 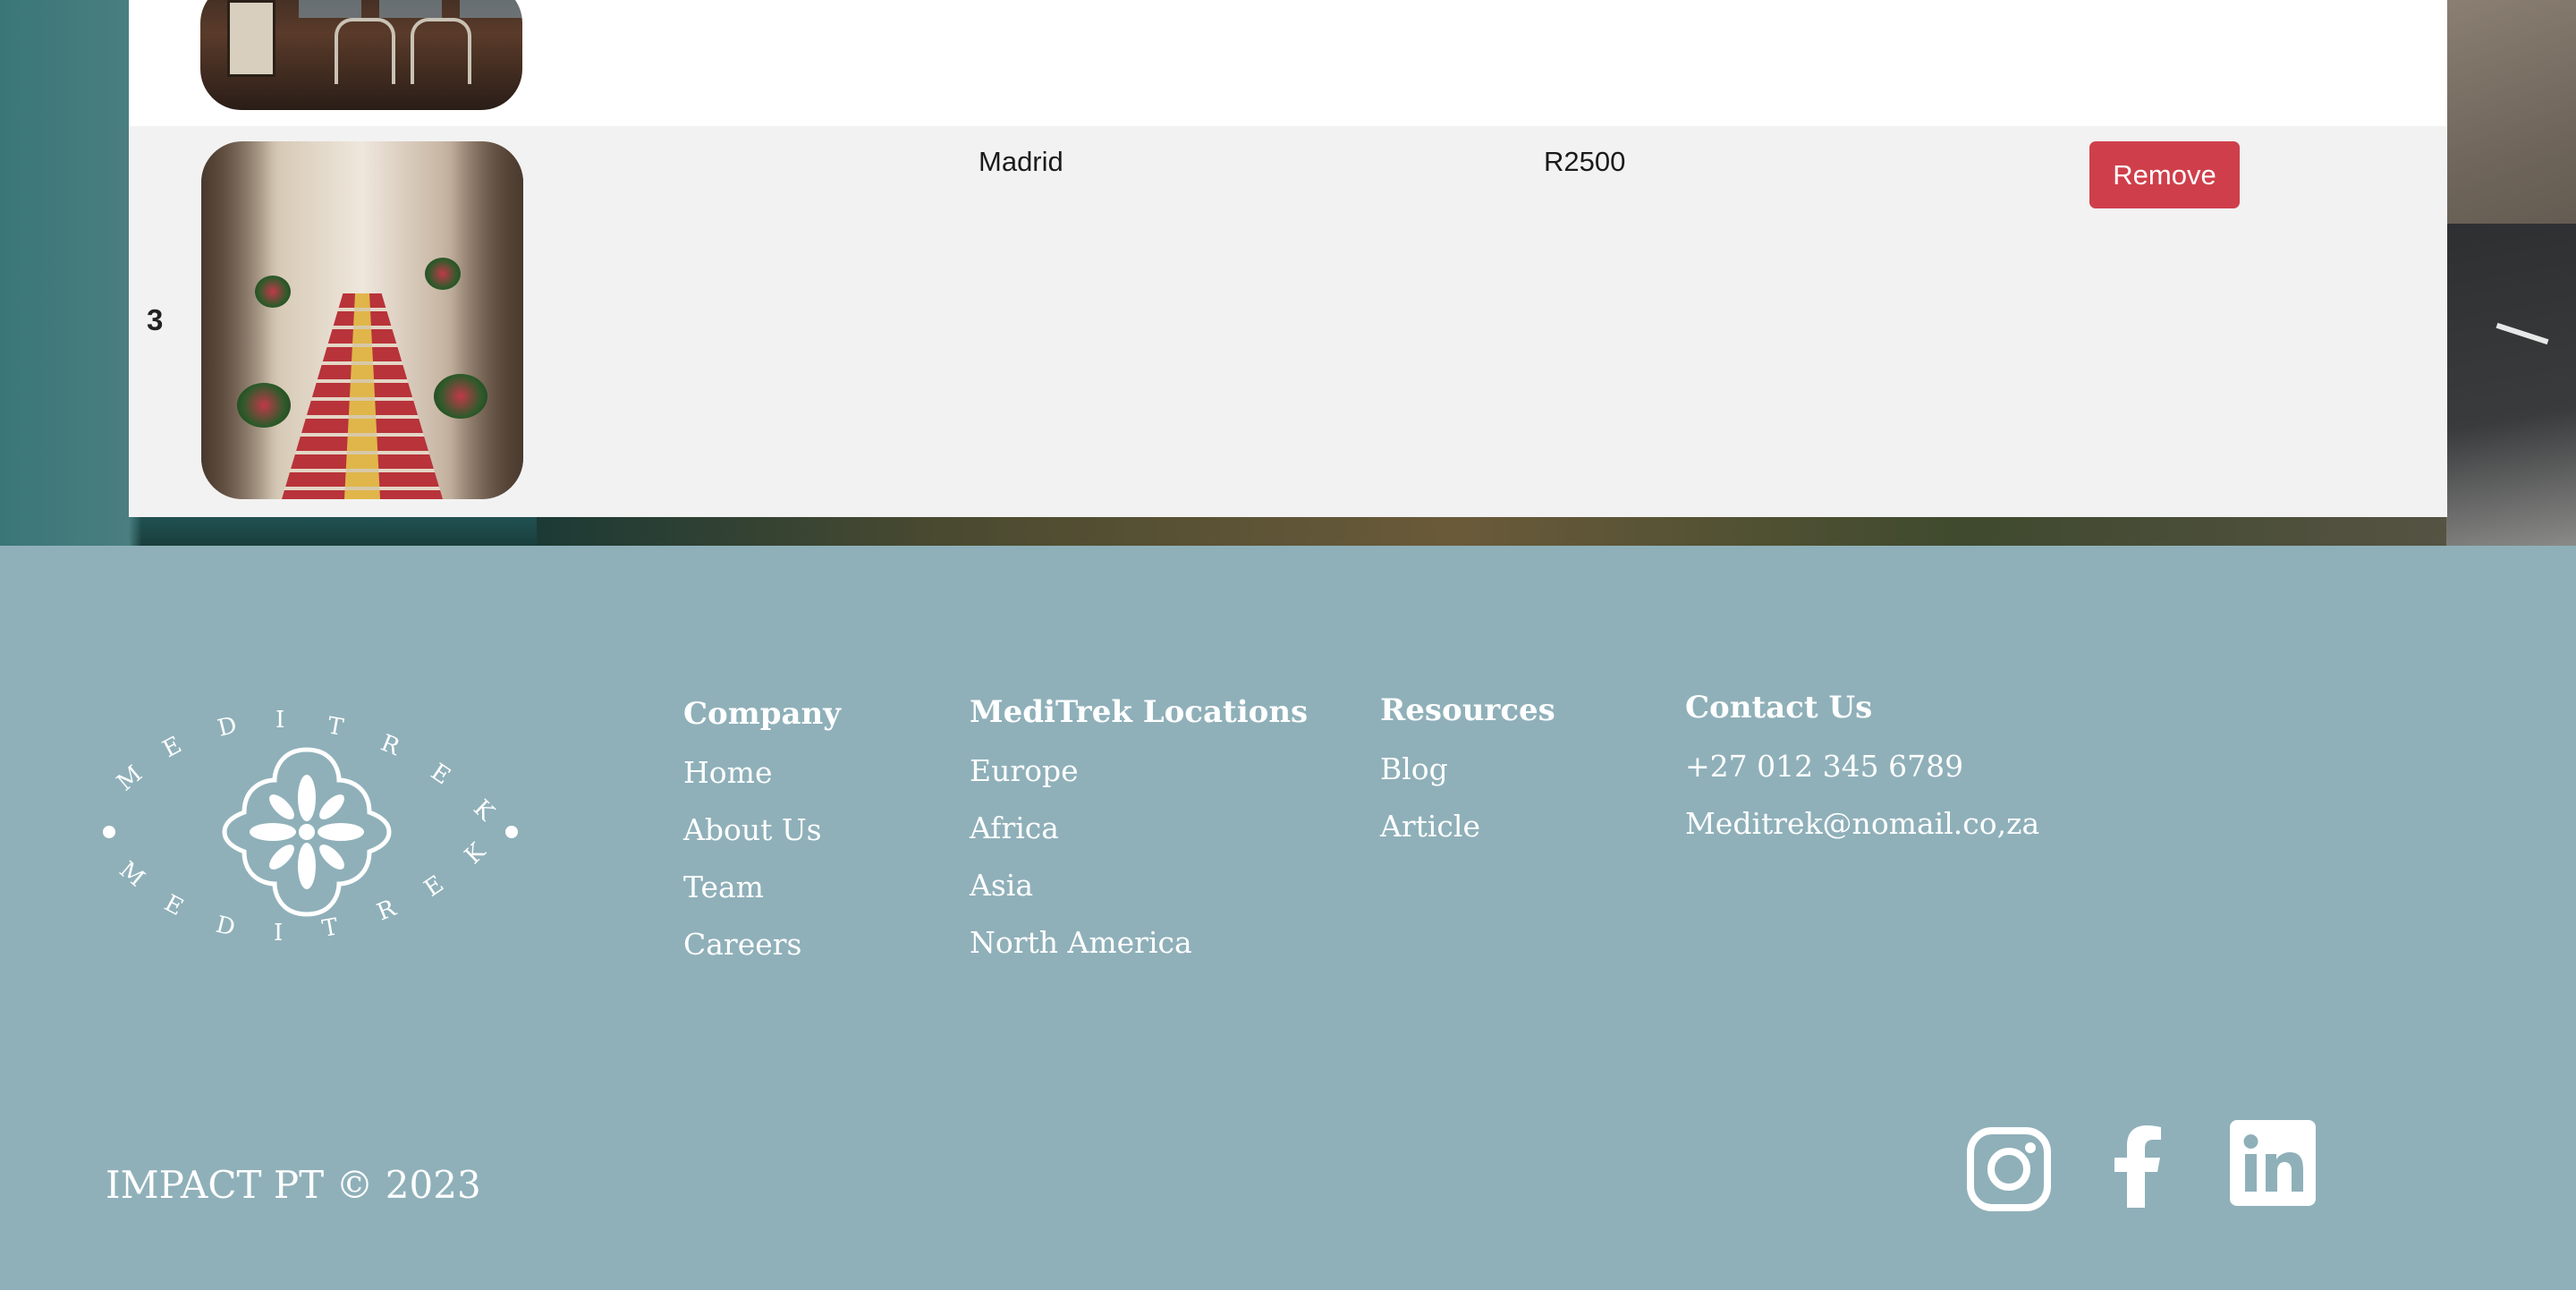 I want to click on footer-link-careers: Careers, so click(x=762, y=944).